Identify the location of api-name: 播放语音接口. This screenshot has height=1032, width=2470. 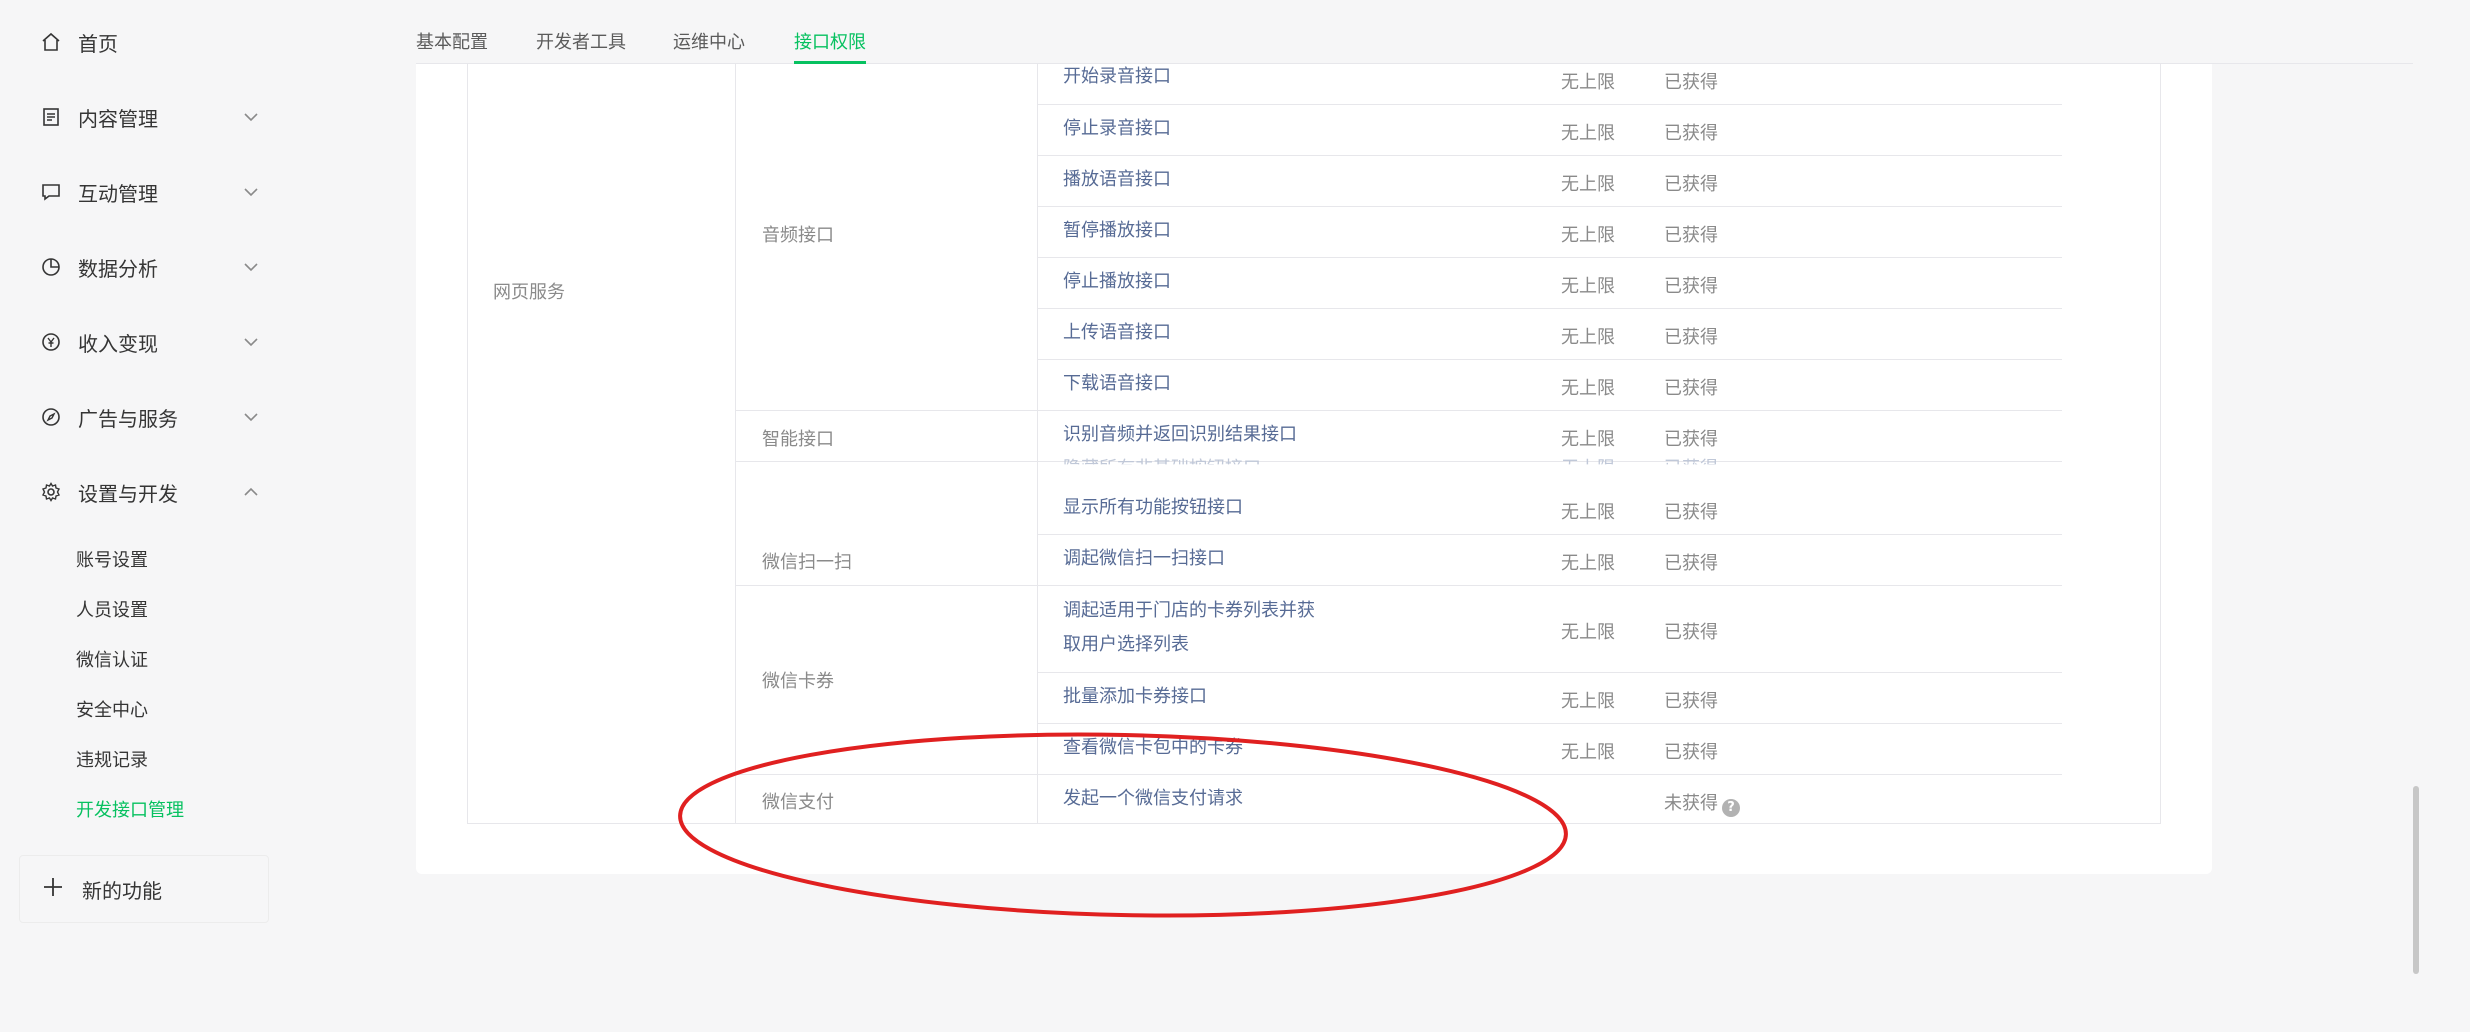
(1117, 179).